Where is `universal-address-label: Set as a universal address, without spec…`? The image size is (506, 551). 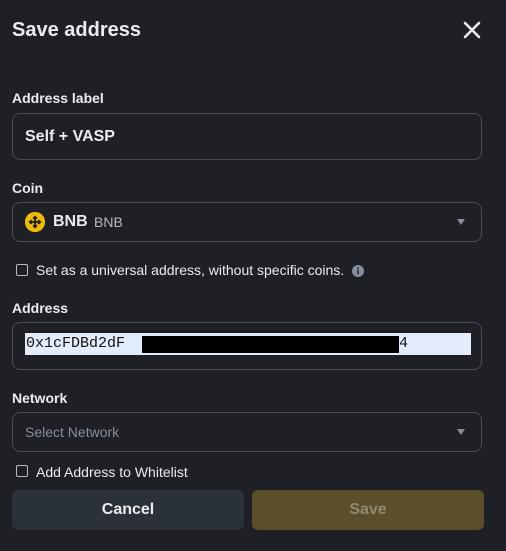 universal-address-label: Set as a universal address, without spec… is located at coordinates (190, 270).